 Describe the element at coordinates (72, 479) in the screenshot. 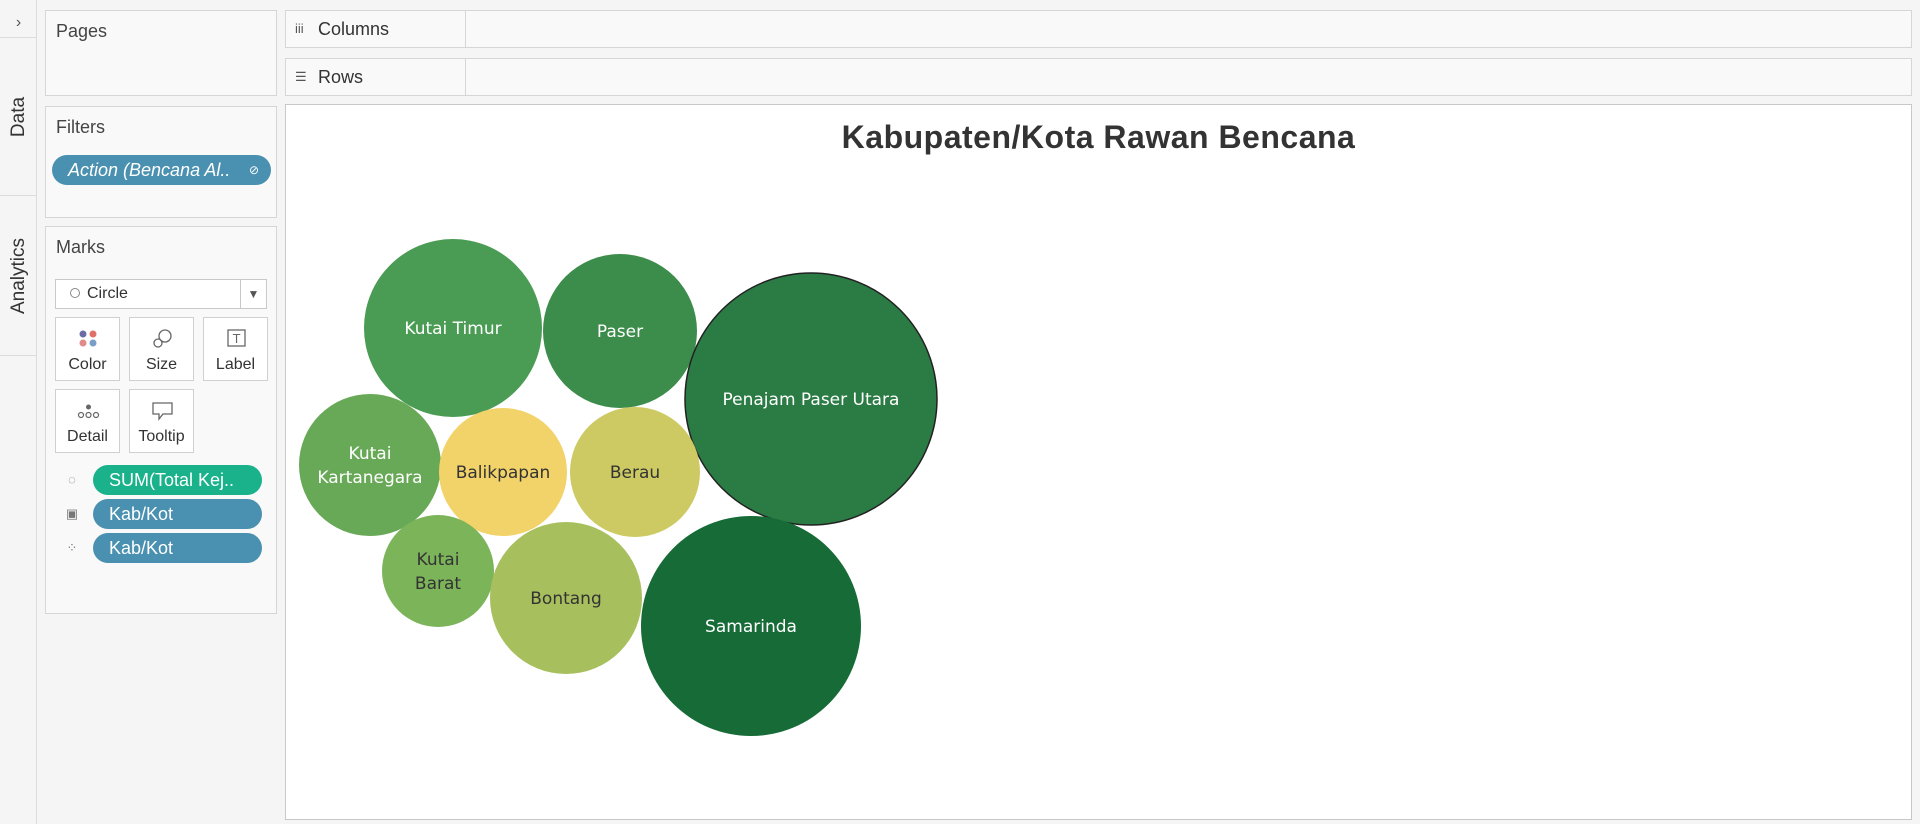

I see `size-icon: ◌` at that location.